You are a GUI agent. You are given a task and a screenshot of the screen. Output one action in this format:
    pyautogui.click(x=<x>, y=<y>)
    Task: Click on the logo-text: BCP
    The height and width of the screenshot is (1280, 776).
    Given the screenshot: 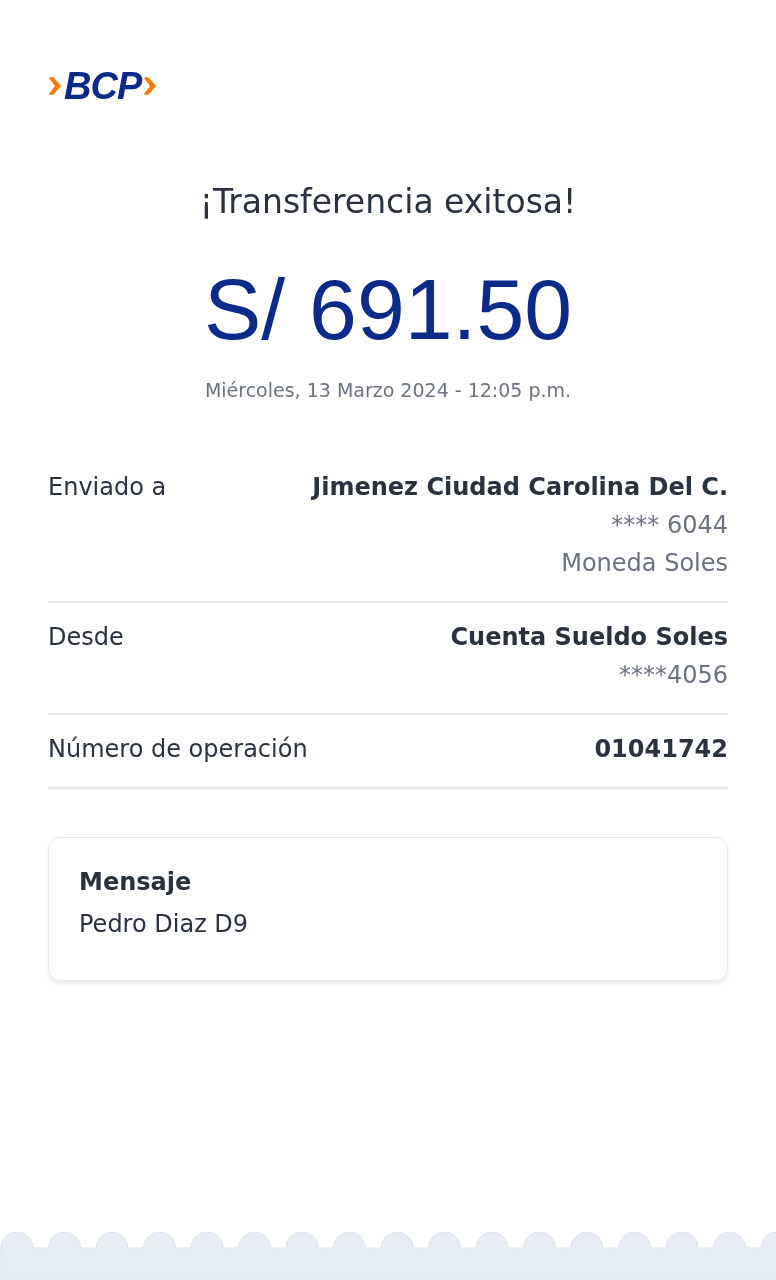 What is the action you would take?
    pyautogui.click(x=103, y=86)
    